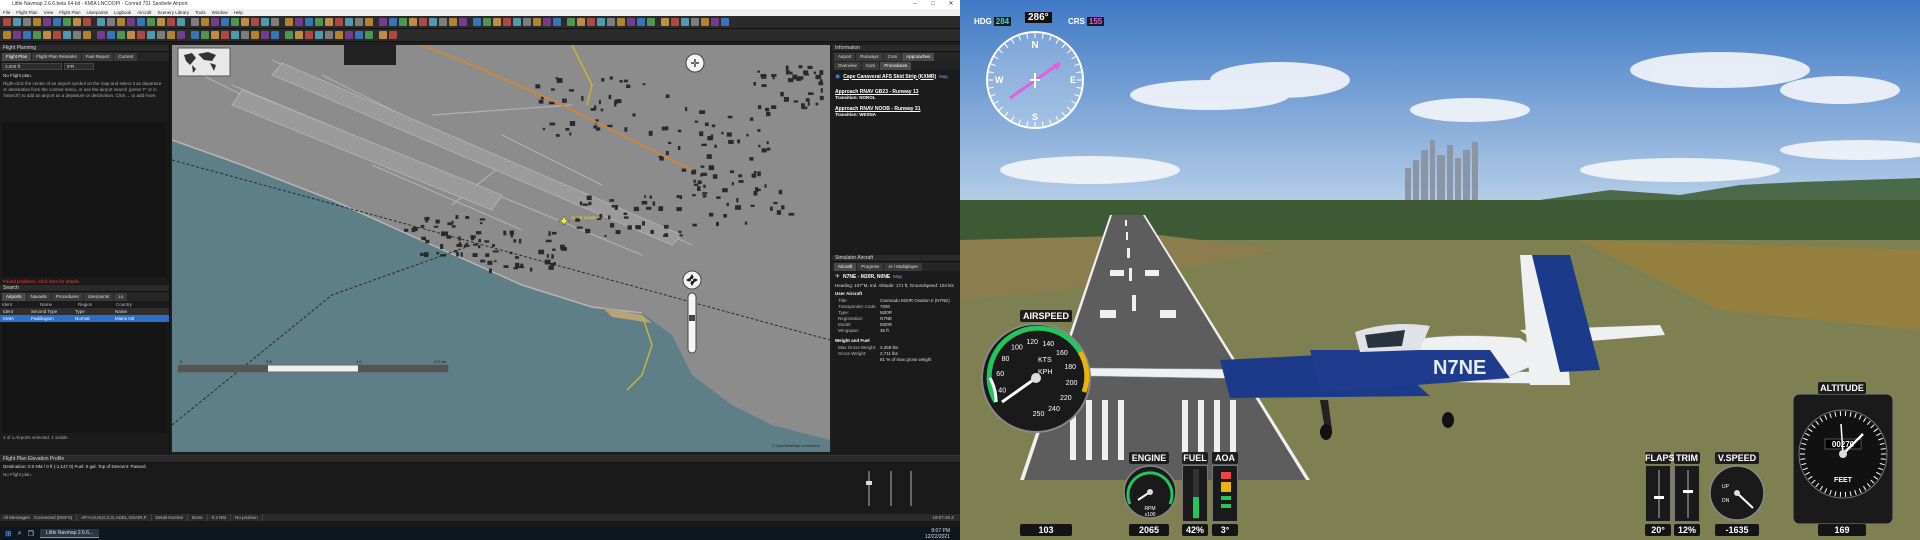  What do you see at coordinates (897, 276) in the screenshot?
I see `sim-map-link: Map` at bounding box center [897, 276].